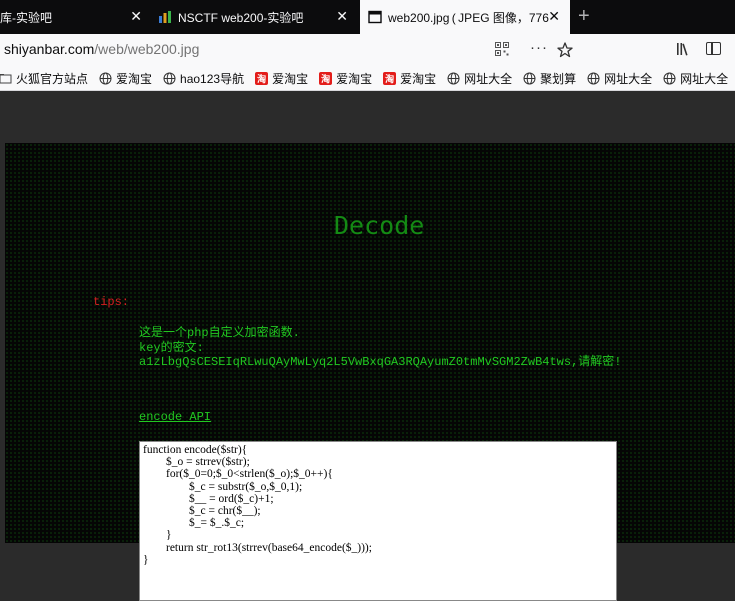 The height and width of the screenshot is (601, 735). I want to click on tab-web200-jpg: web200.jpg ( JPEG 图像，776 ✕, so click(465, 17).